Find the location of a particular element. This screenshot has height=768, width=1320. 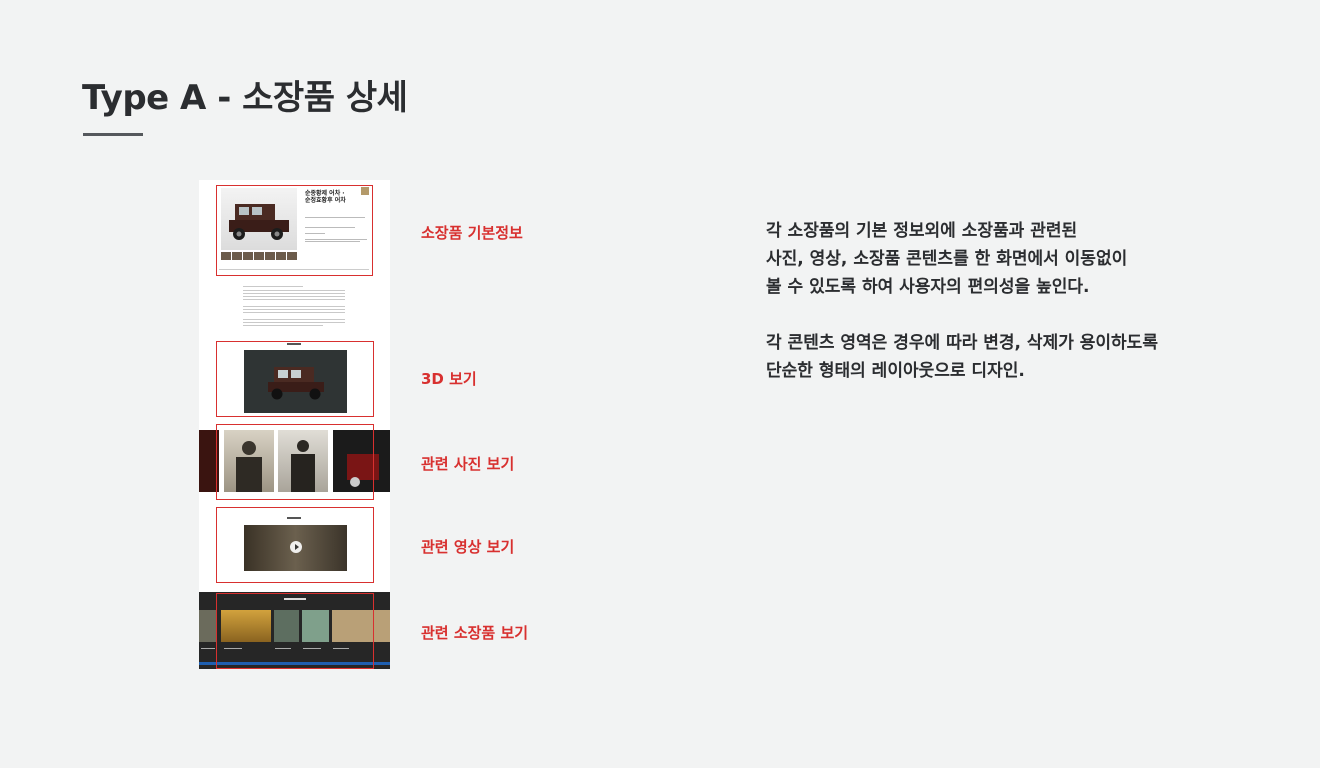

3d-car-image is located at coordinates (296, 383).